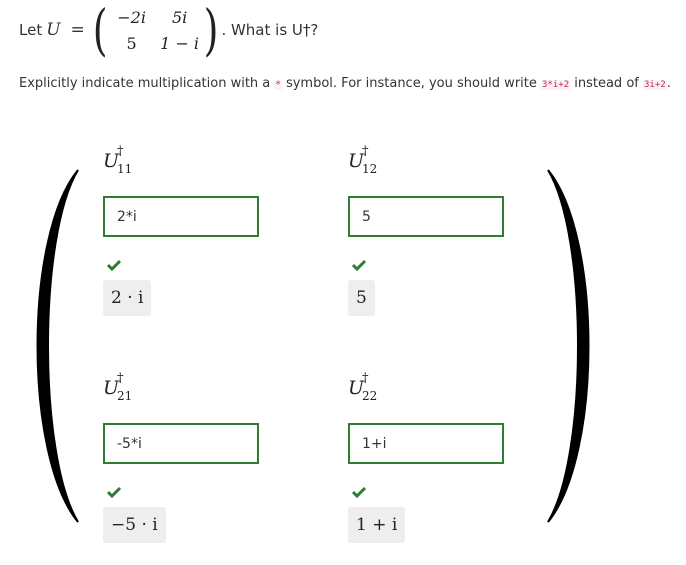 This screenshot has width=686, height=565. Describe the element at coordinates (131, 17) in the screenshot. I see `matrix-entry: −2i` at that location.